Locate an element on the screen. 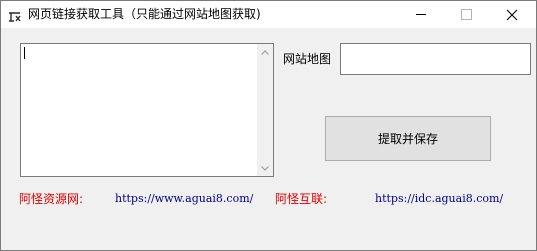  extract-save-button: 提取并保存 is located at coordinates (408, 138).